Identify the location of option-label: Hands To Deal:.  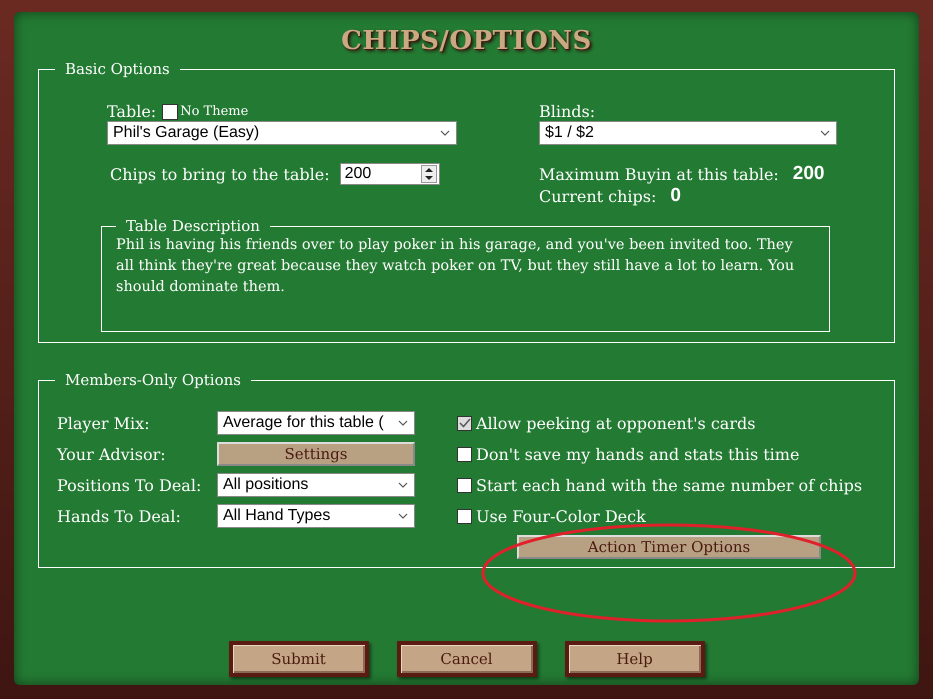
(119, 516).